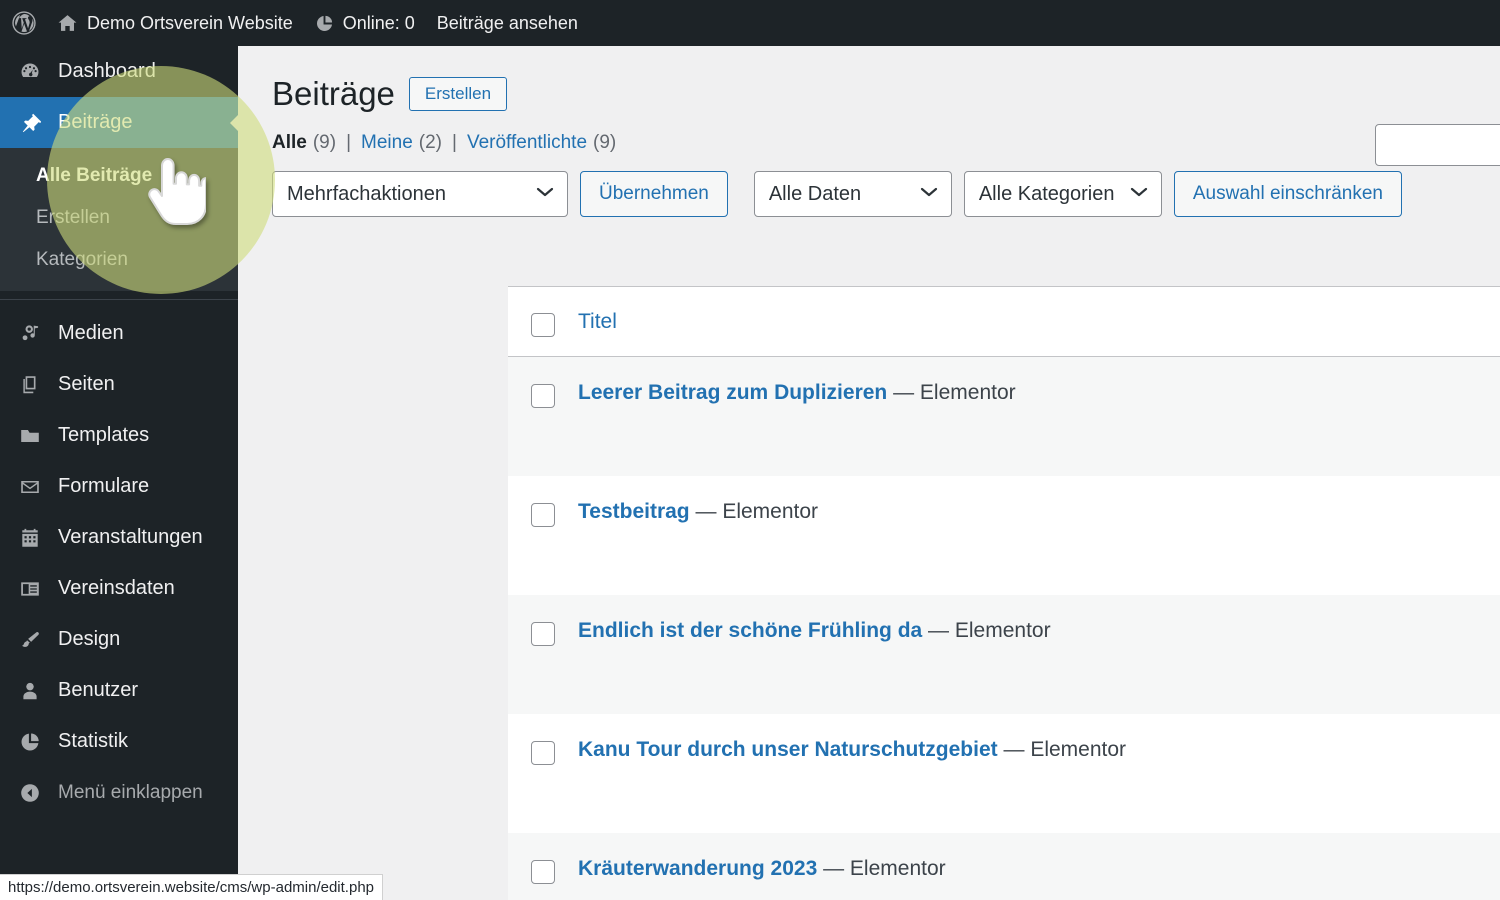 This screenshot has height=900, width=1500. What do you see at coordinates (94, 175) in the screenshot?
I see `sidebar-subitem-label: Alle Beiträge` at bounding box center [94, 175].